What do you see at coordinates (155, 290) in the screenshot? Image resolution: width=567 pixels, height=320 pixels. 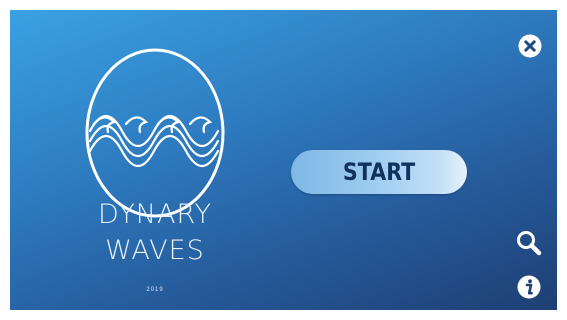 I see `release-year: 2019` at bounding box center [155, 290].